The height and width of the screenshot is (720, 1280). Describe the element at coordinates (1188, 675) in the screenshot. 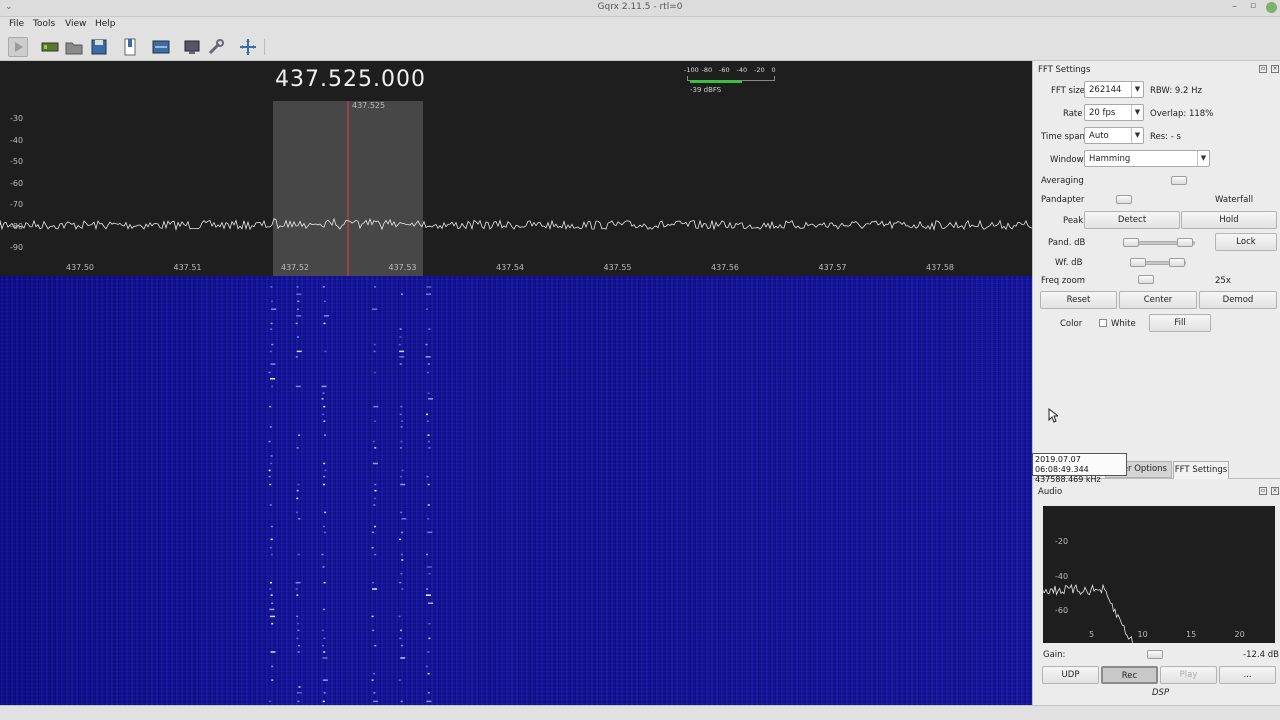

I see `play-button: Play` at that location.